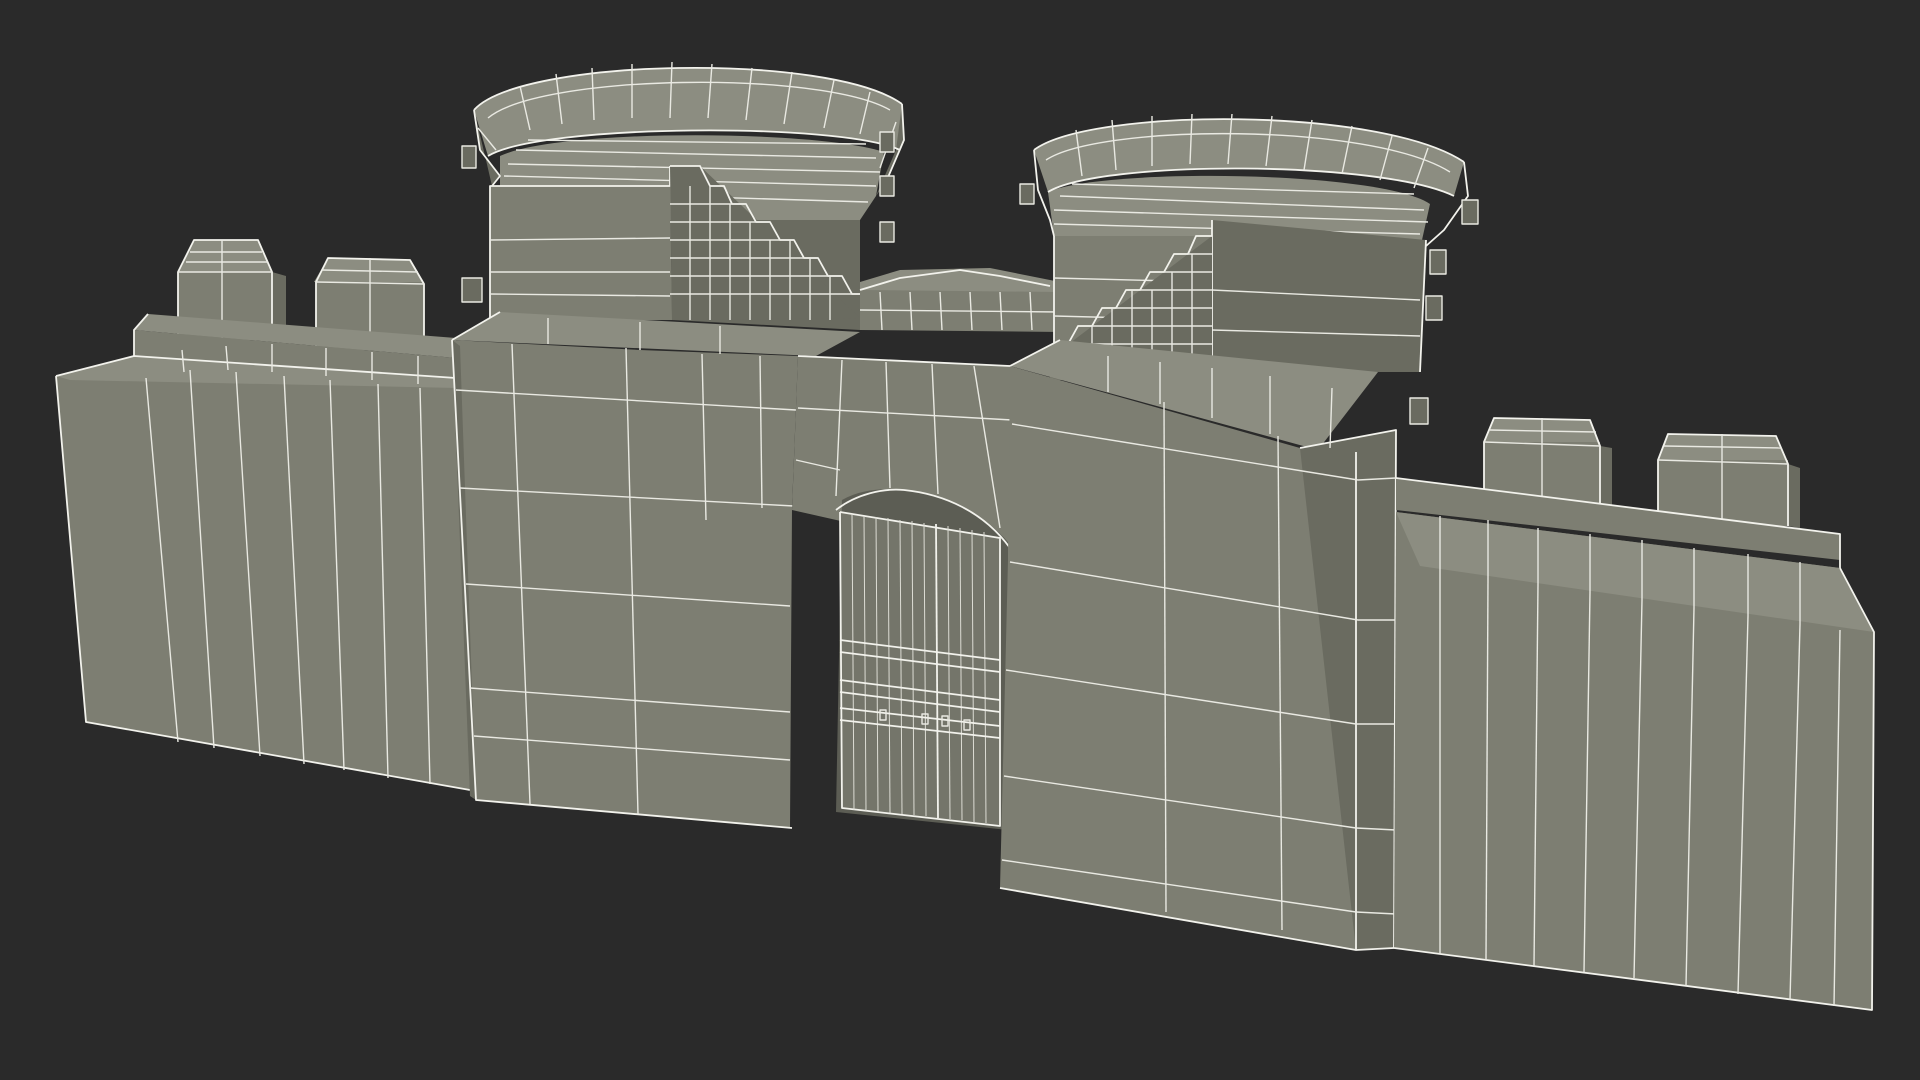 Image resolution: width=1920 pixels, height=1080 pixels. Describe the element at coordinates (1634, 714) in the screenshot. I see `right-curtain-wall` at that location.